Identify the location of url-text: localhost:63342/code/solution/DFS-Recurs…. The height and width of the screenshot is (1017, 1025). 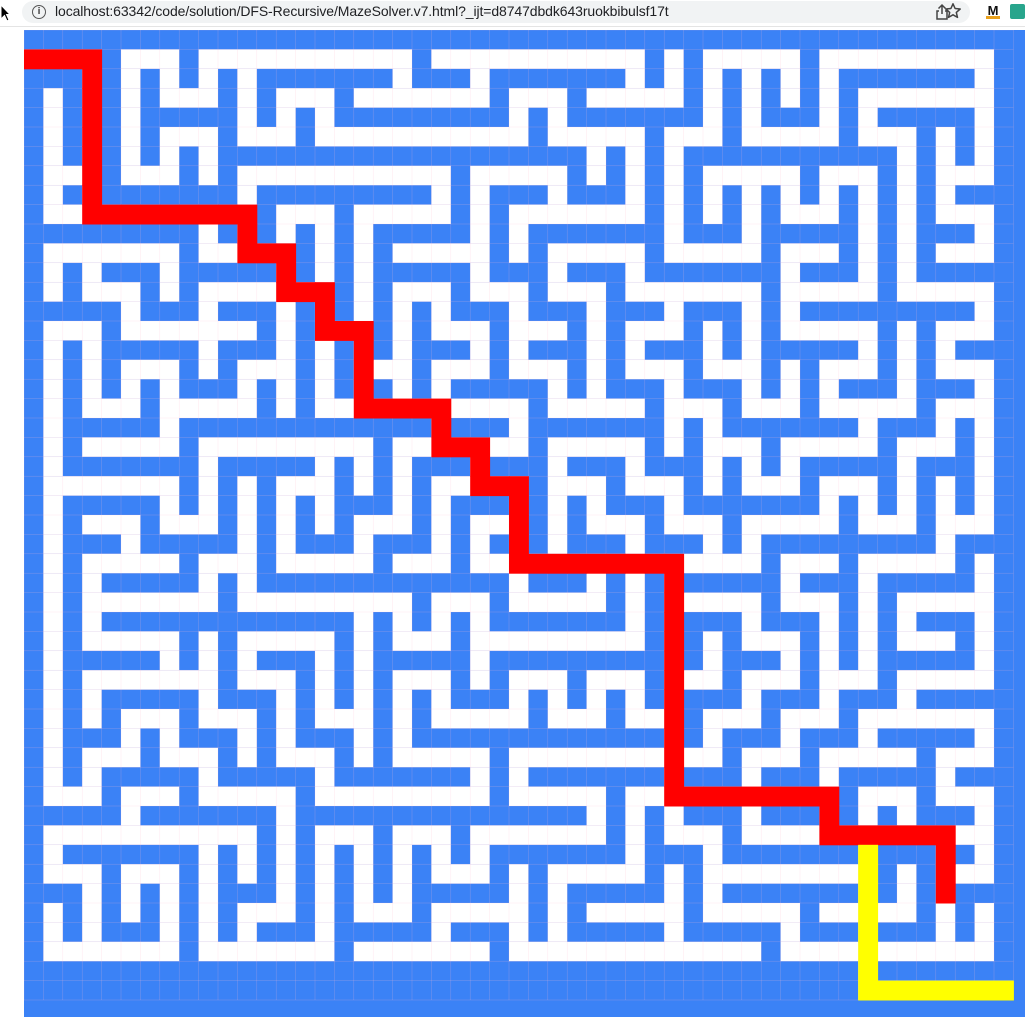
(362, 11).